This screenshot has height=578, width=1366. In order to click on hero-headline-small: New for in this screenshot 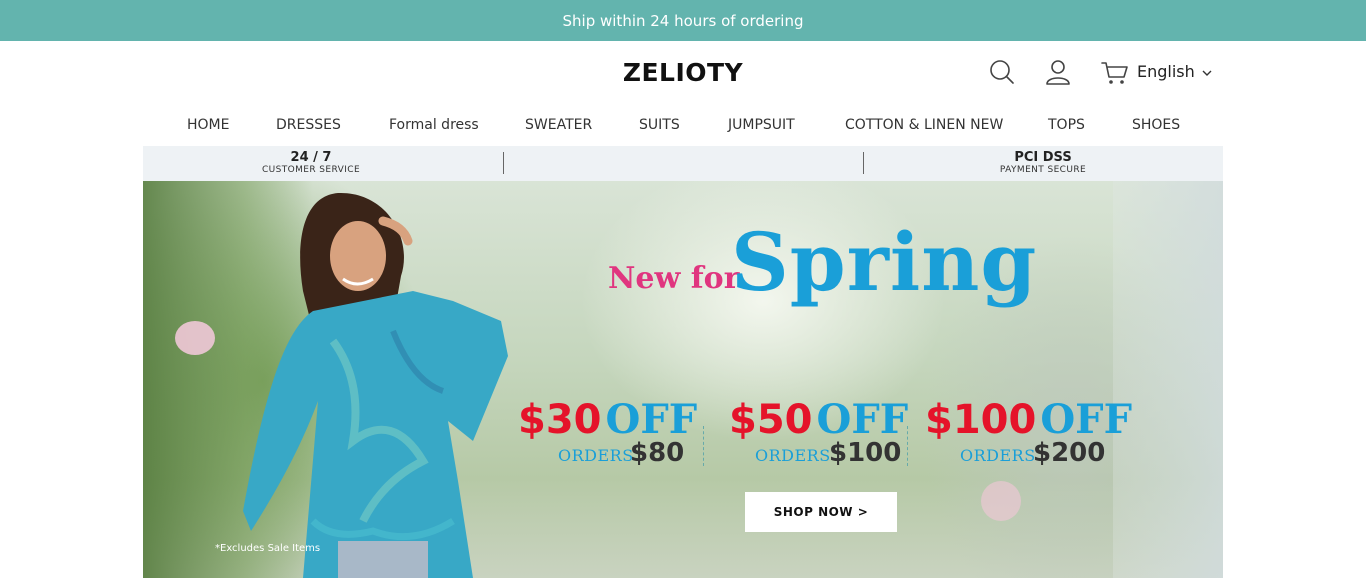, I will do `click(674, 278)`.